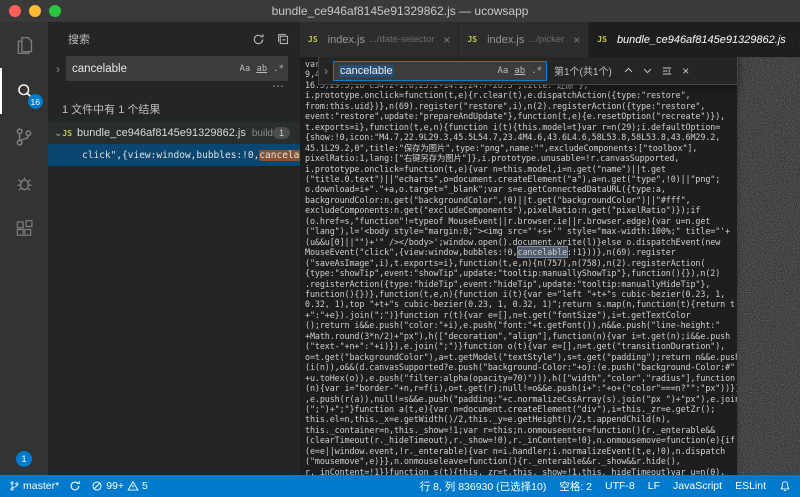 This screenshot has width=800, height=497. What do you see at coordinates (667, 71) in the screenshot?
I see `find-in-selection-icon` at bounding box center [667, 71].